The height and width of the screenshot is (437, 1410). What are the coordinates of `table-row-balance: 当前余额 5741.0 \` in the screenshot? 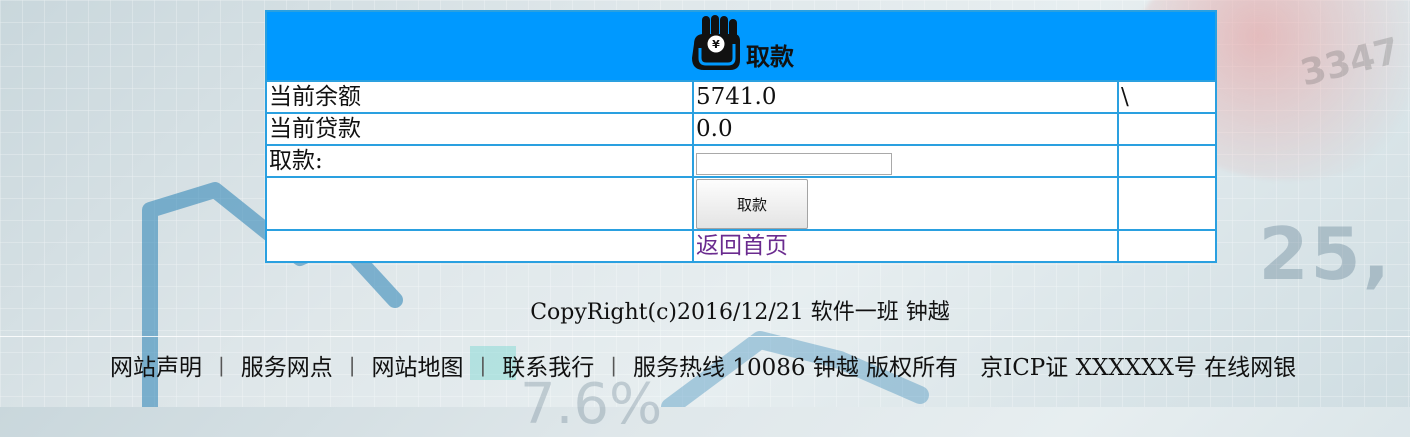 It's located at (741, 97).